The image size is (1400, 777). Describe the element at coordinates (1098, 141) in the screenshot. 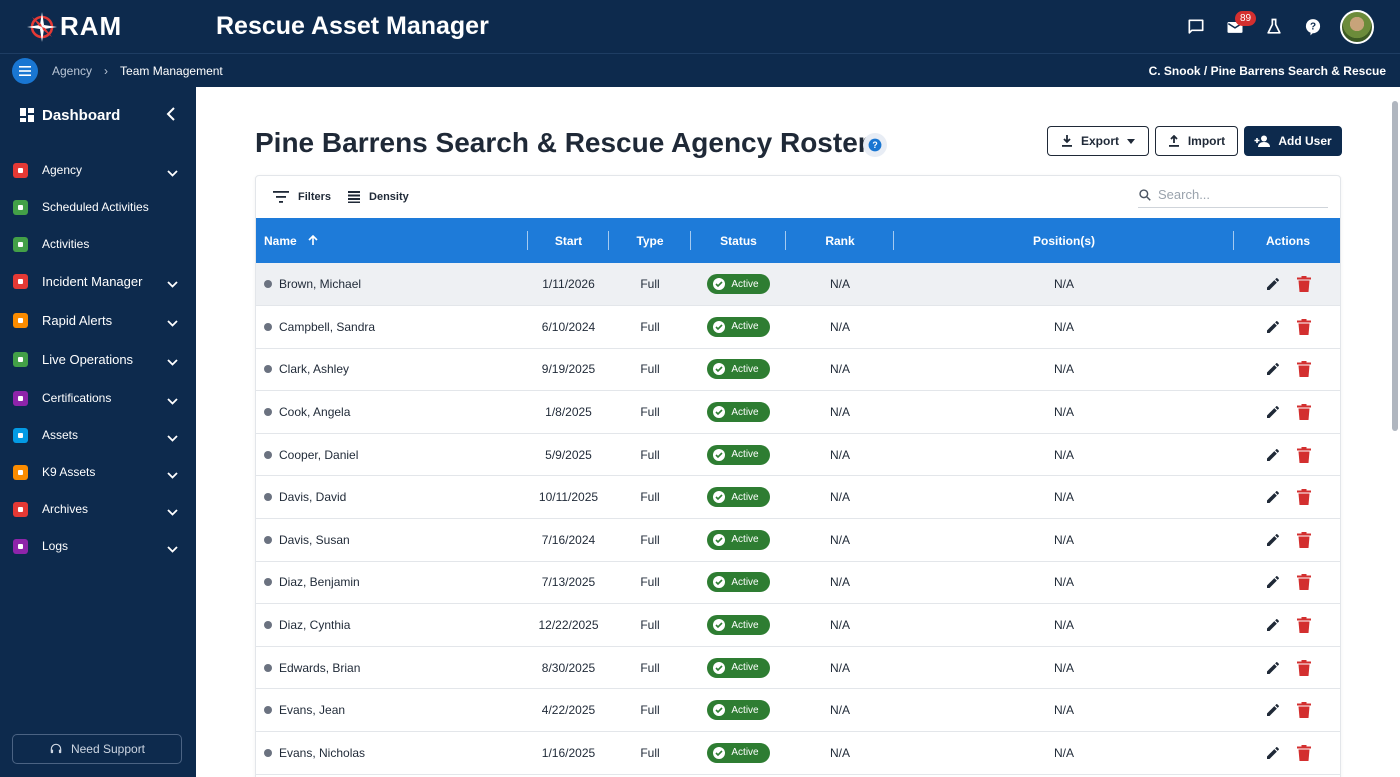

I see `export-button: Export` at that location.